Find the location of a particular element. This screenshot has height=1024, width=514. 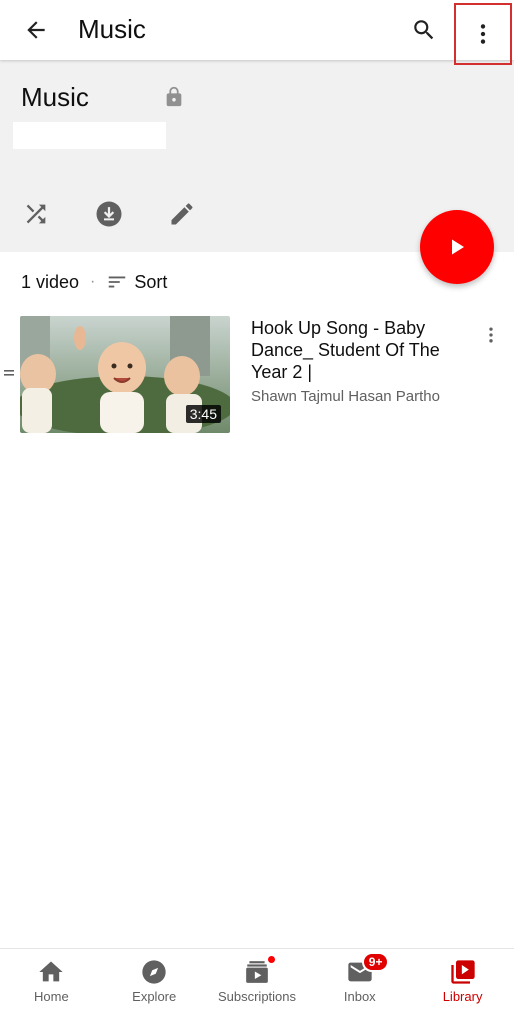

edit-icon is located at coordinates (182, 214).